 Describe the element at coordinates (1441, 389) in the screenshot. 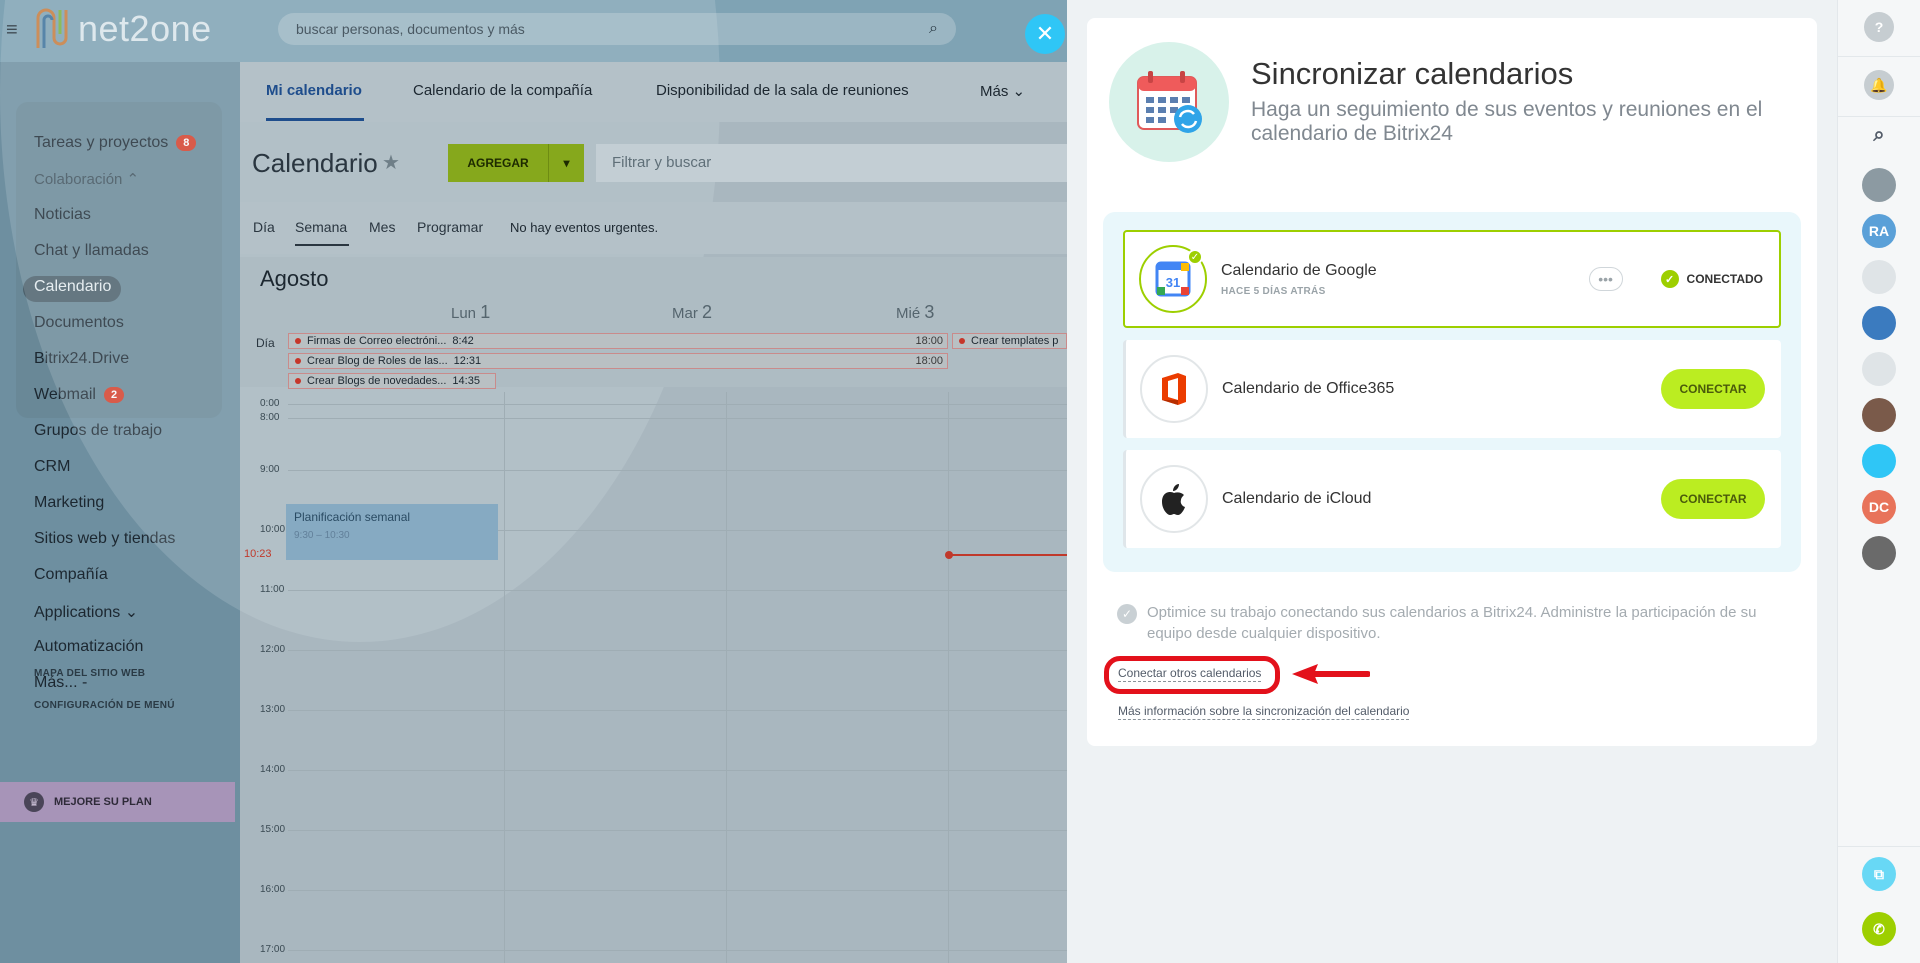

I see `provider-info: Calendario de Office365` at that location.